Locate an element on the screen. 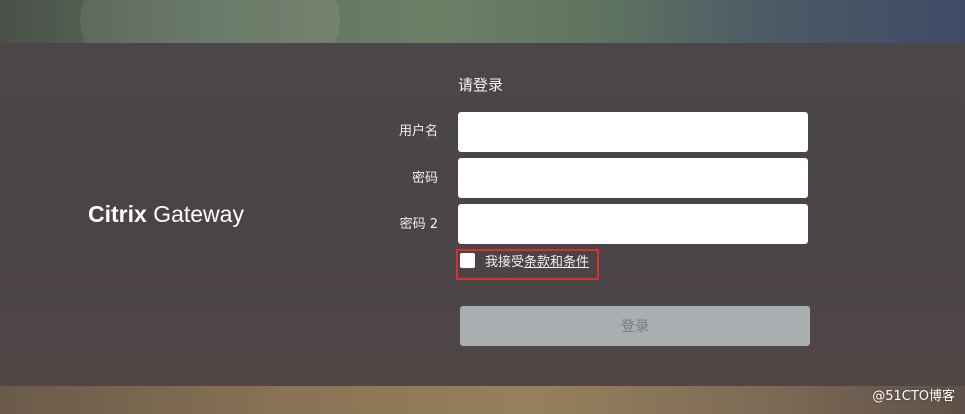 The image size is (965, 414). terms-link: 条款和条件 is located at coordinates (556, 262).